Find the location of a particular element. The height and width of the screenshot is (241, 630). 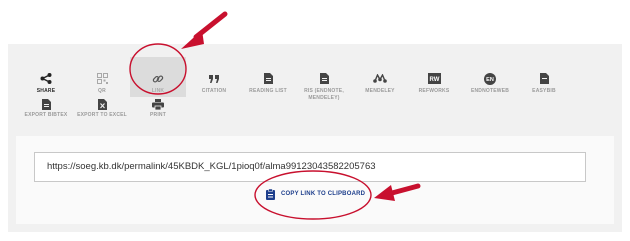

easybib-action: EASYBIB is located at coordinates (544, 77).